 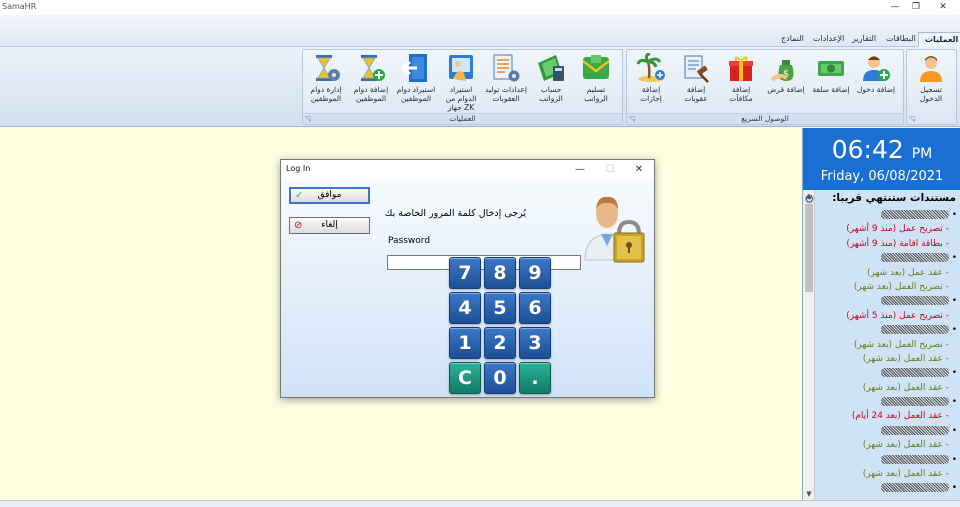 I want to click on palm-tree-icon, so click(x=650, y=67).